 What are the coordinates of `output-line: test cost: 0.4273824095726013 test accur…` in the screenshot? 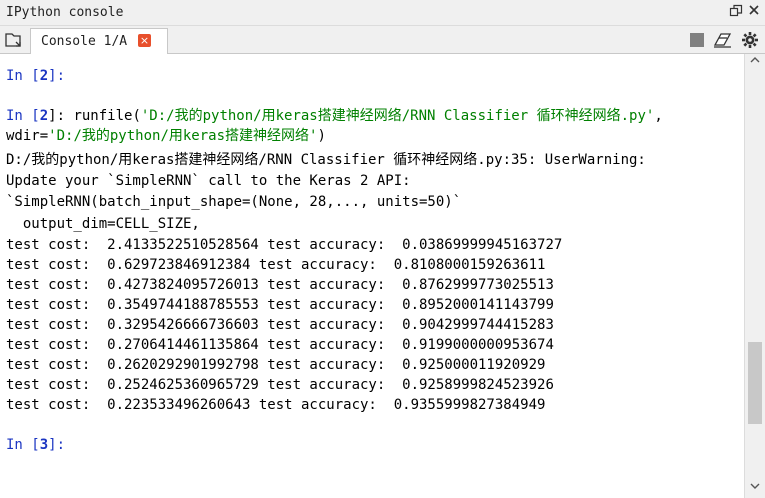 It's located at (280, 285).